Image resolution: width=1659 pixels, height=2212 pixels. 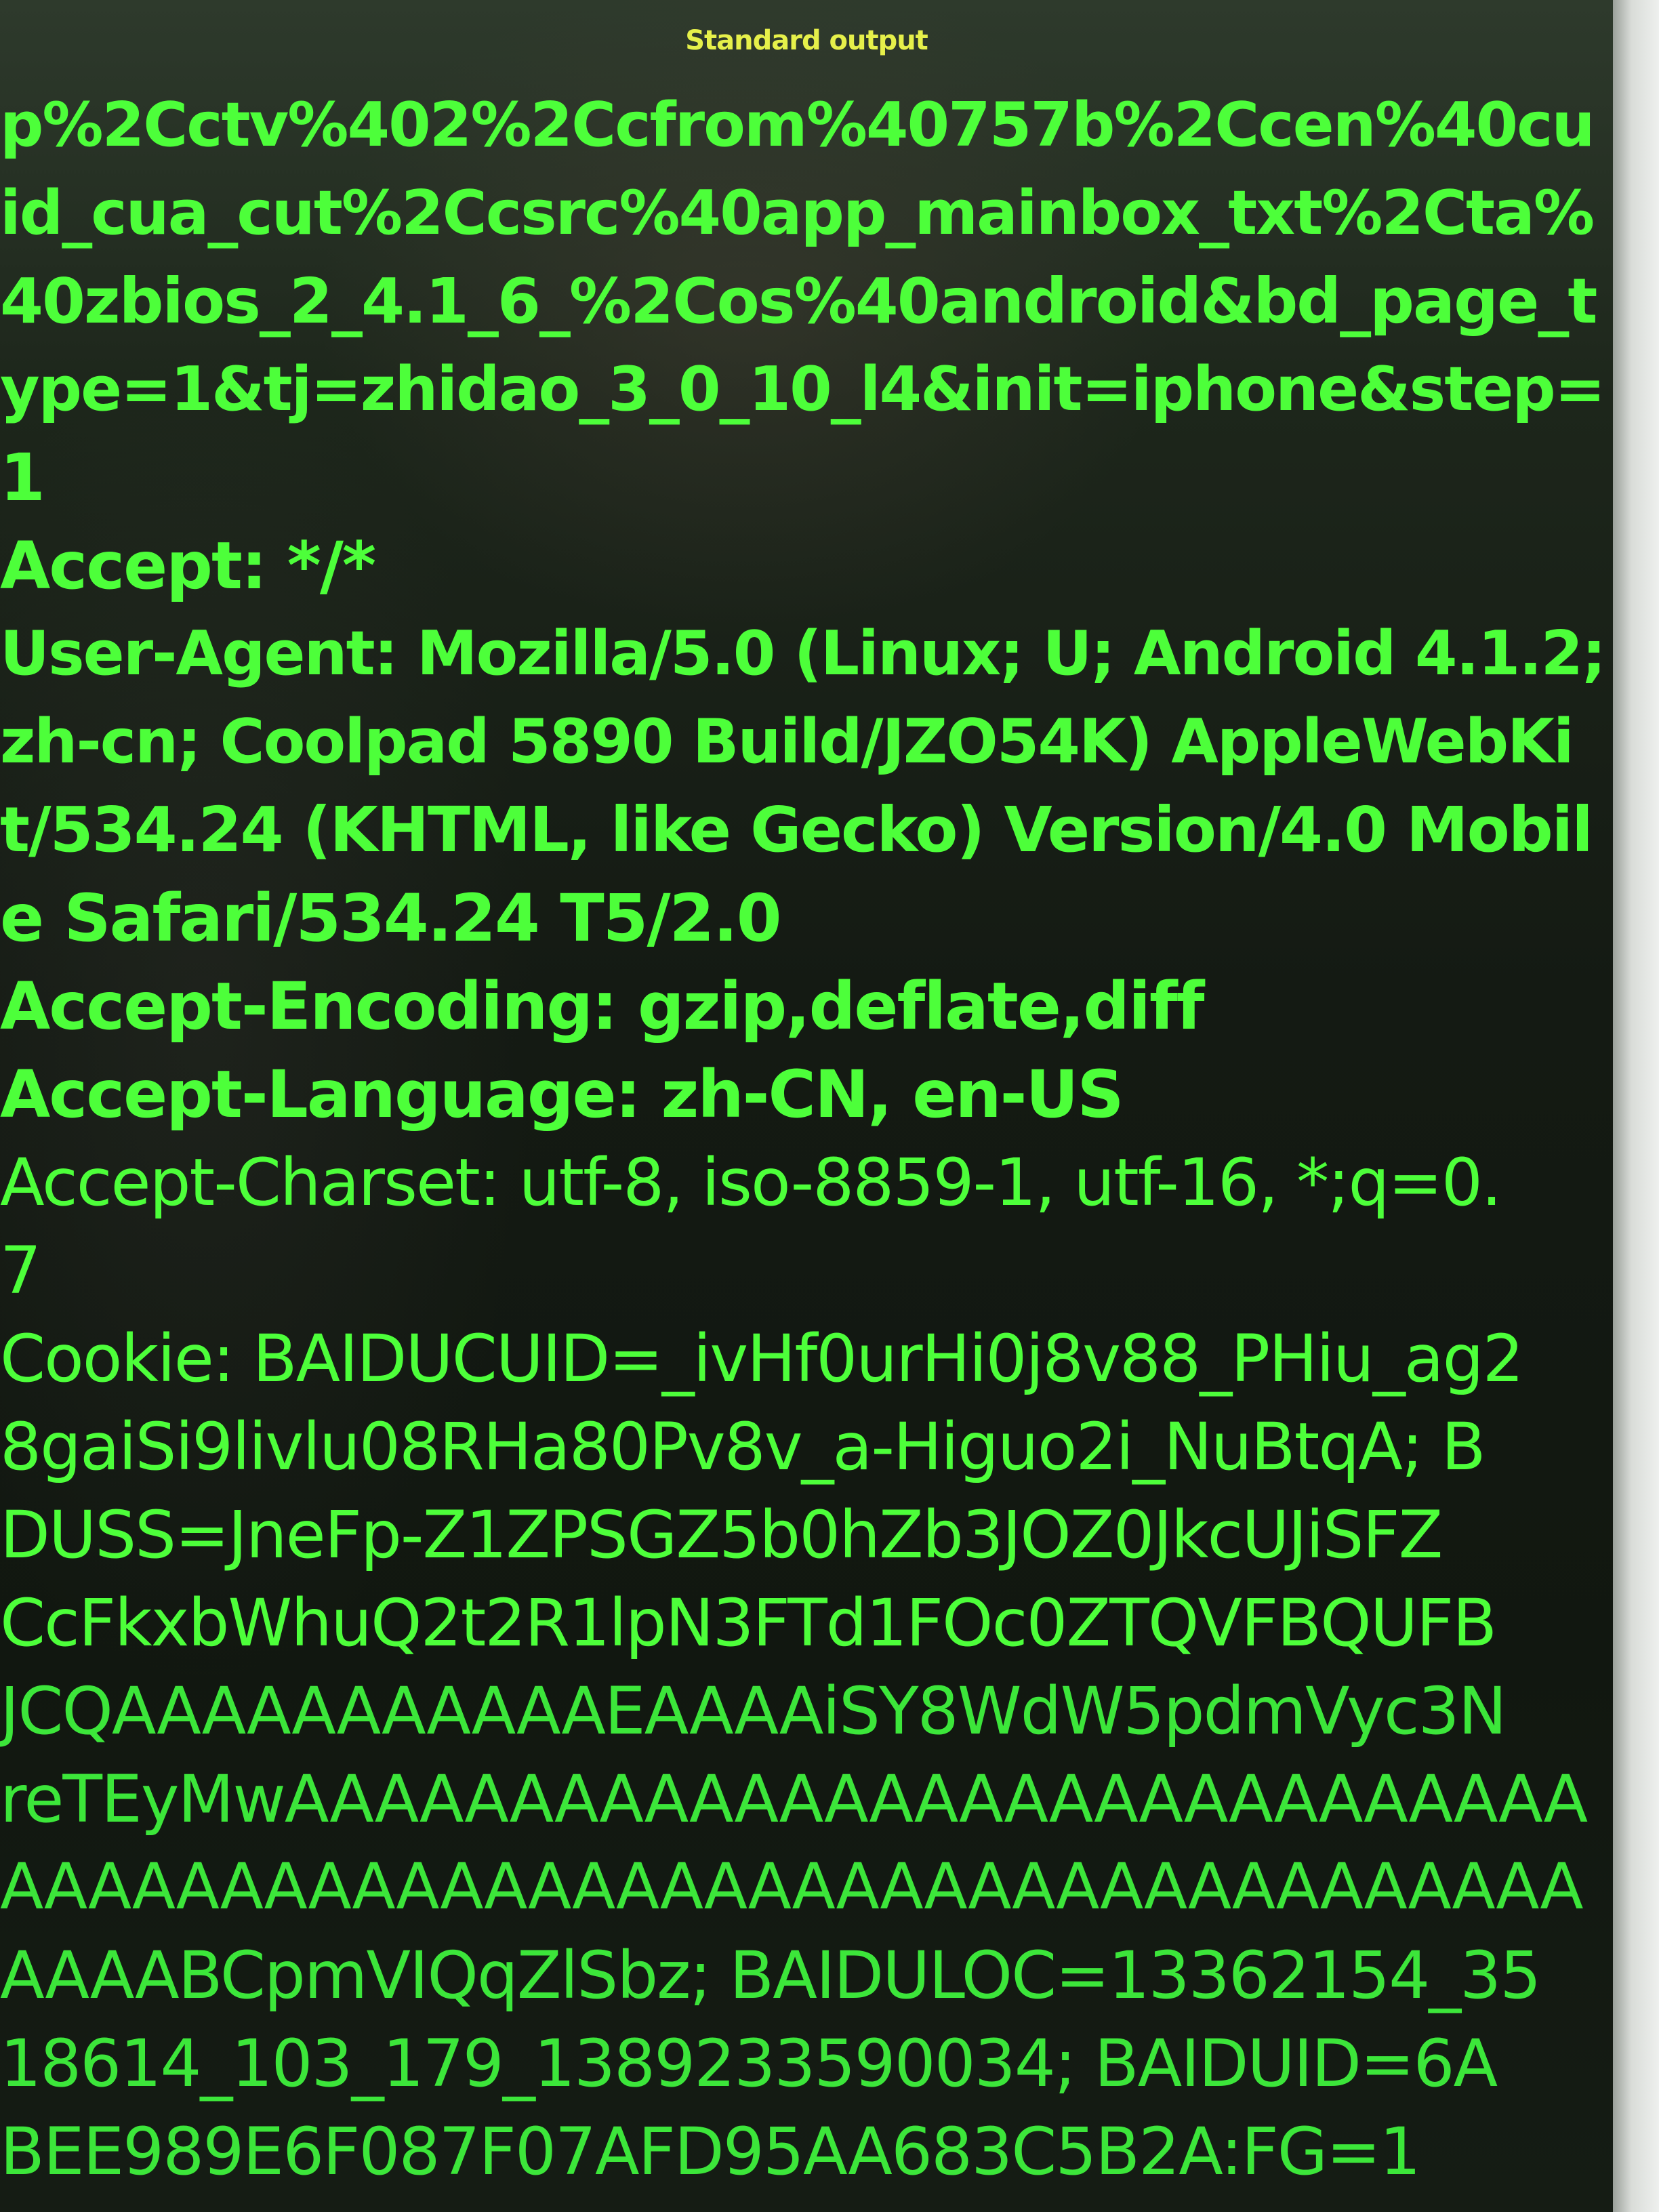 I want to click on output-line: 18614_103_179_1389233590034; BAIDUID=6A, so click(x=749, y=2064).